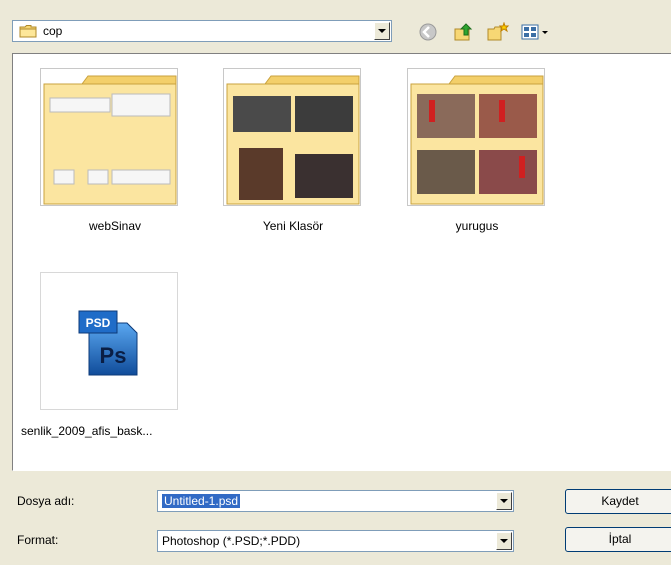 The height and width of the screenshot is (565, 671). What do you see at coordinates (201, 501) in the screenshot?
I see `filename-value: Untitled-1.psd` at bounding box center [201, 501].